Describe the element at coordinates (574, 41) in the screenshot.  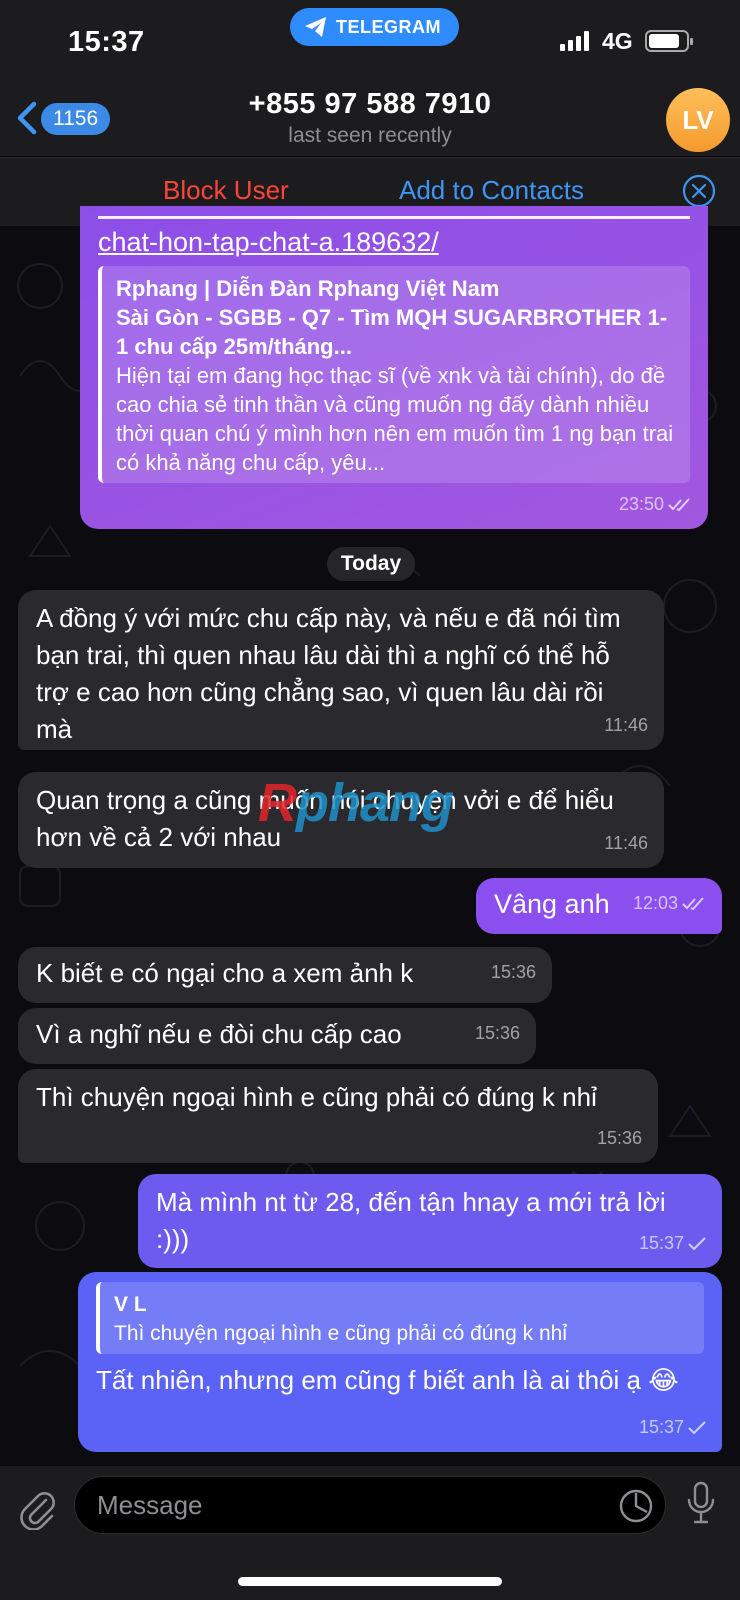
I see `signal-icon` at that location.